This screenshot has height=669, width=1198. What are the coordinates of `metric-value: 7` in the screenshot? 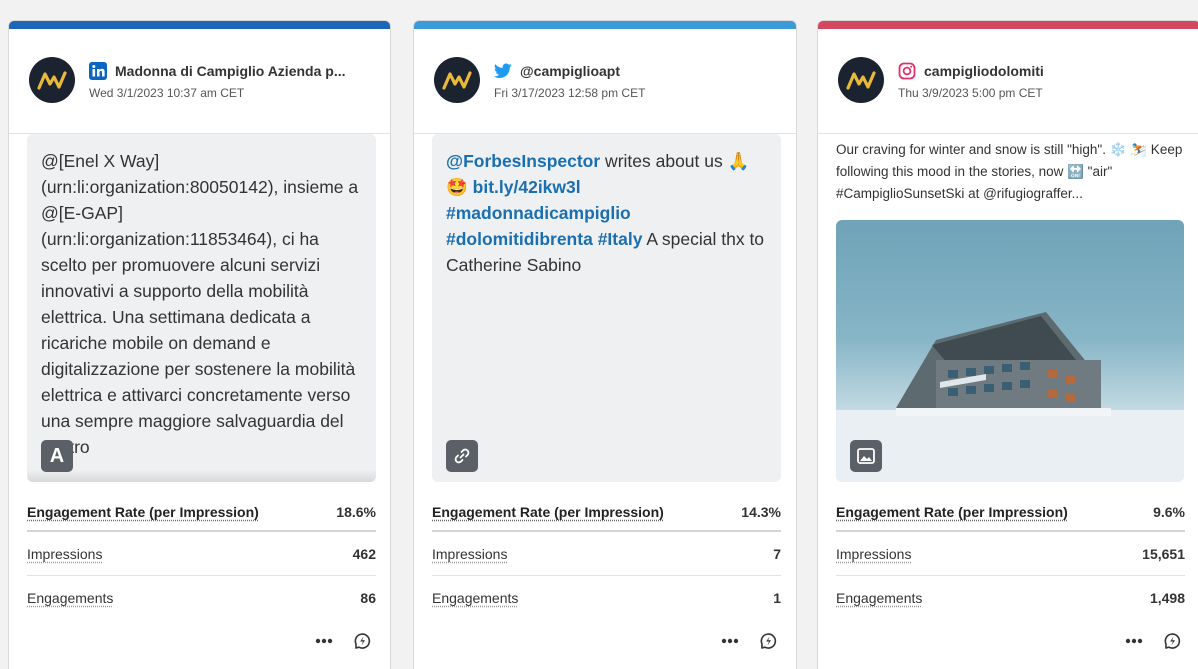 It's located at (777, 554).